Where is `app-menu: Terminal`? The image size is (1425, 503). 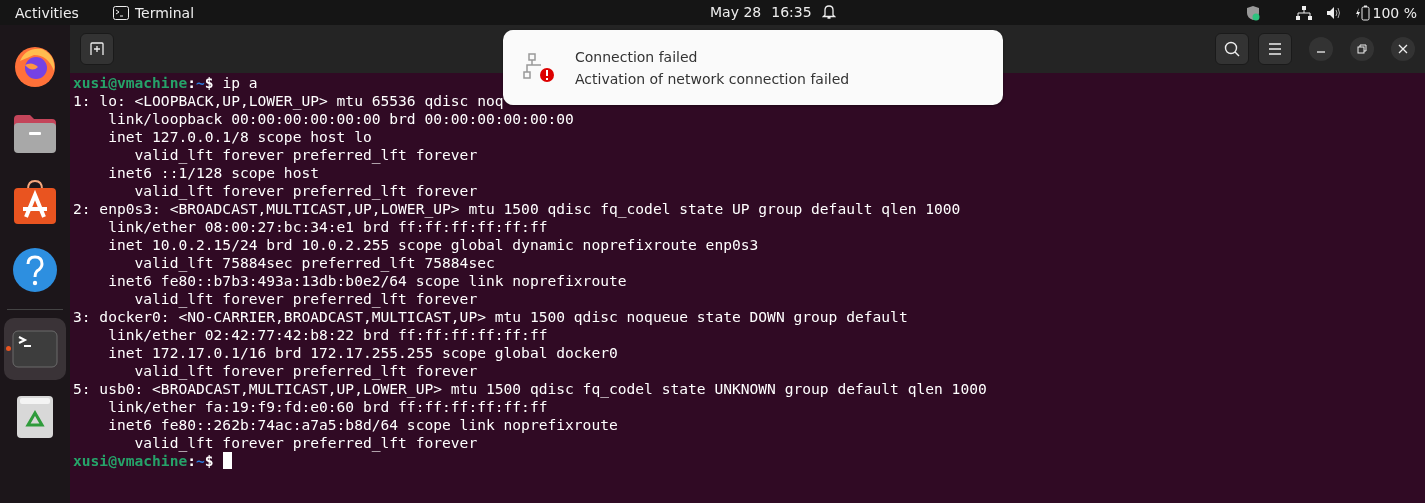
app-menu: Terminal is located at coordinates (153, 12).